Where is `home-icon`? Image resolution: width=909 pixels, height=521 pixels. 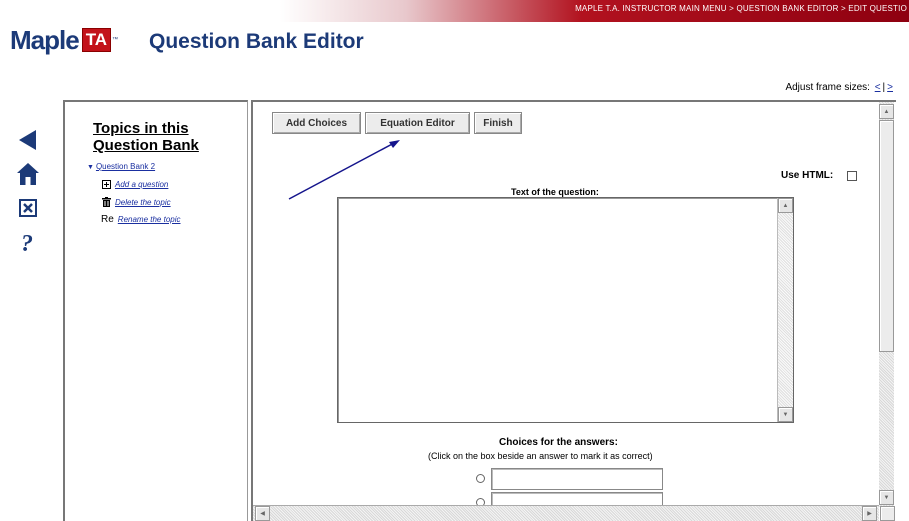 home-icon is located at coordinates (28, 174).